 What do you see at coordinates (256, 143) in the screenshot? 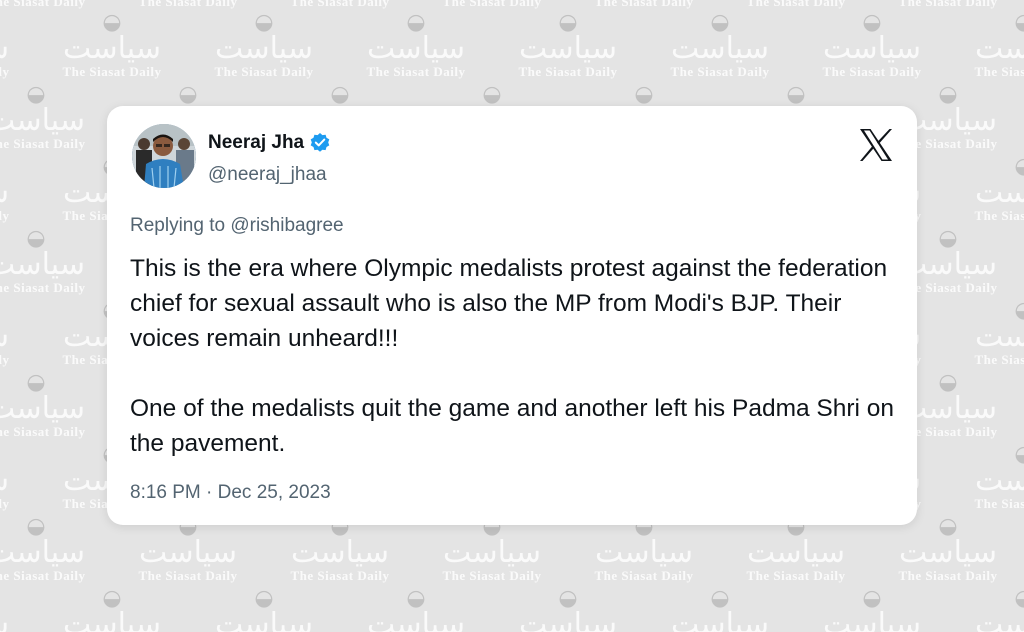
I see `author-display-name: Neeraj Jha` at bounding box center [256, 143].